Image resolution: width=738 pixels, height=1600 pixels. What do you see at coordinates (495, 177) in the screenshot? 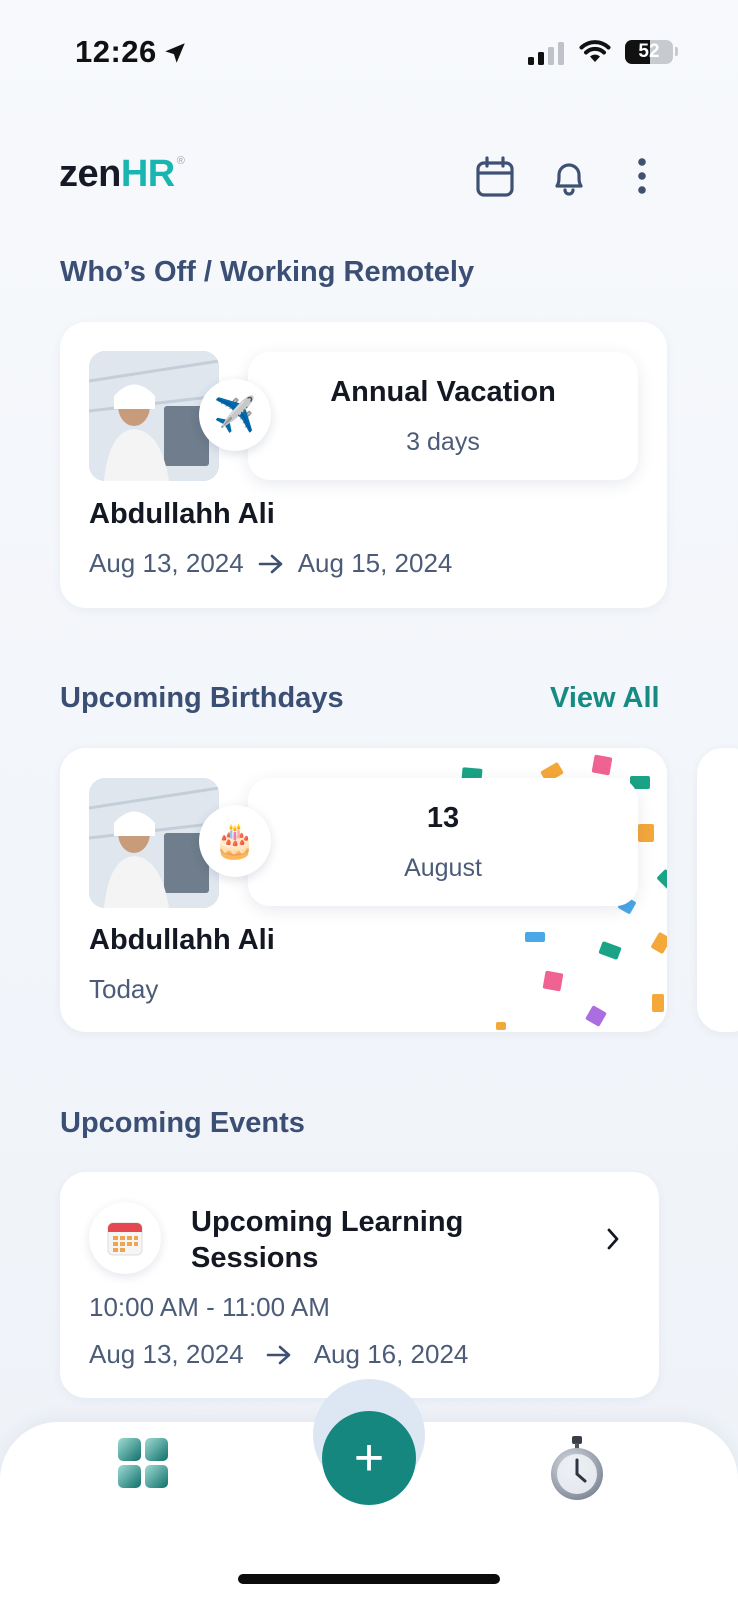
I see `calendar-icon` at bounding box center [495, 177].